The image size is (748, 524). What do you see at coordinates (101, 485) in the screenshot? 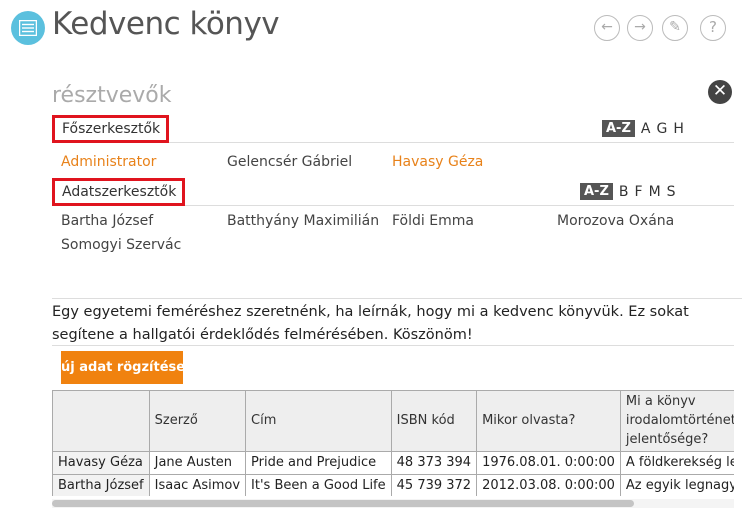
I see `row-owner-cell: Bartha József` at bounding box center [101, 485].